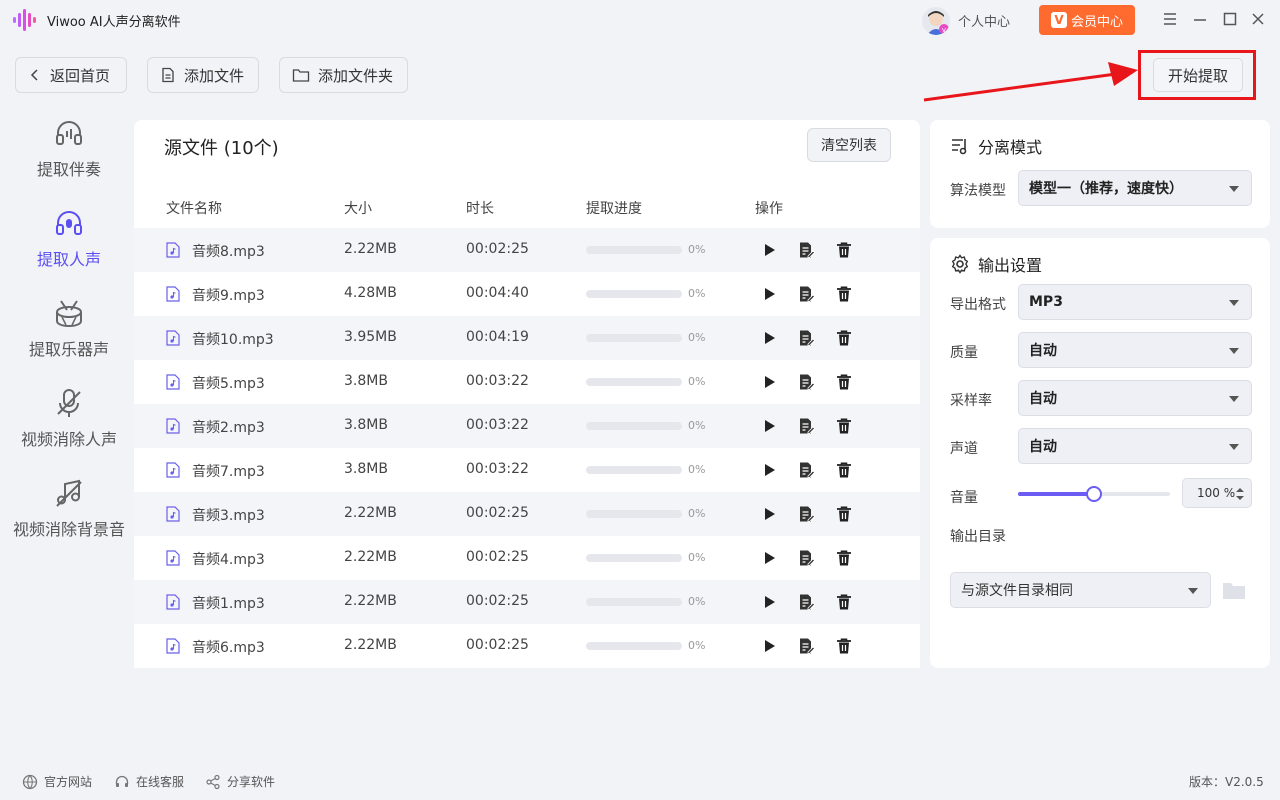  I want to click on stepper-arrows-icon, so click(1240, 494).